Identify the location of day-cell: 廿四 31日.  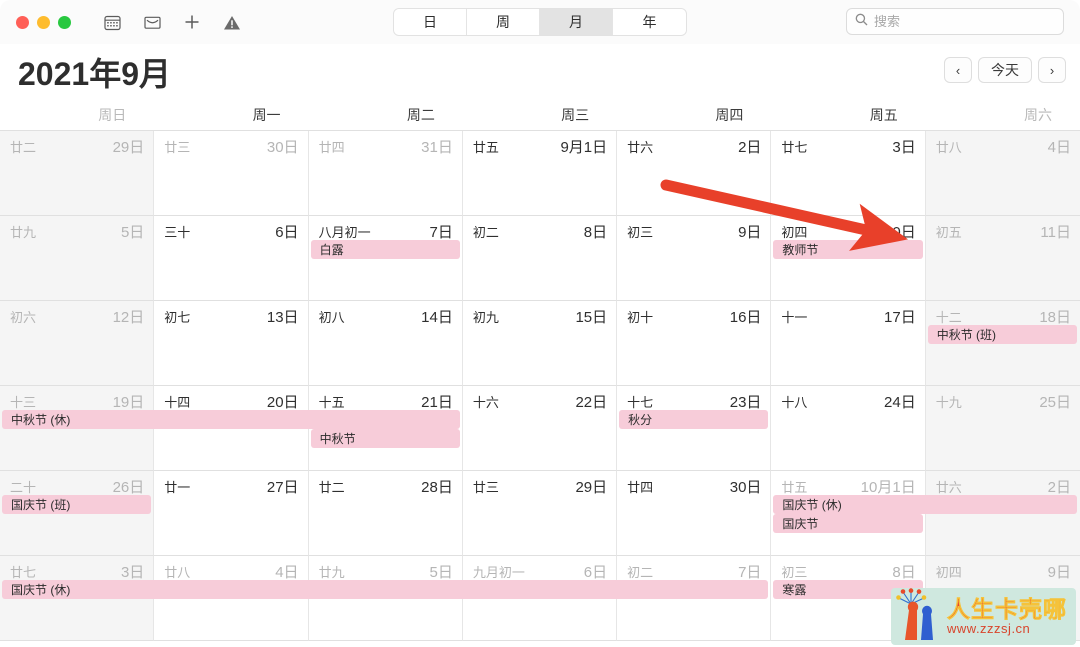
(385, 173).